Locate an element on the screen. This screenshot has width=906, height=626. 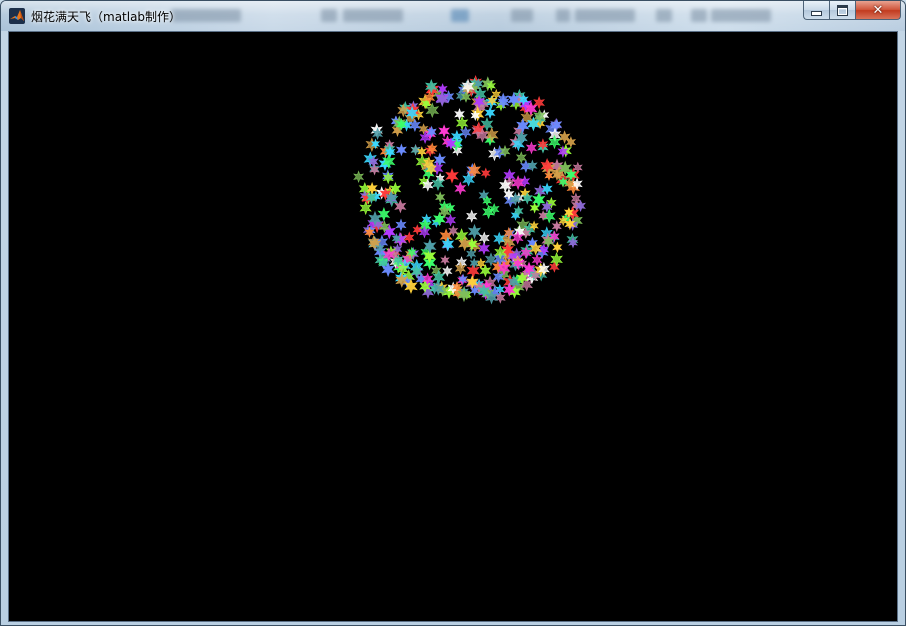
close-icon: ✕ is located at coordinates (878, 10).